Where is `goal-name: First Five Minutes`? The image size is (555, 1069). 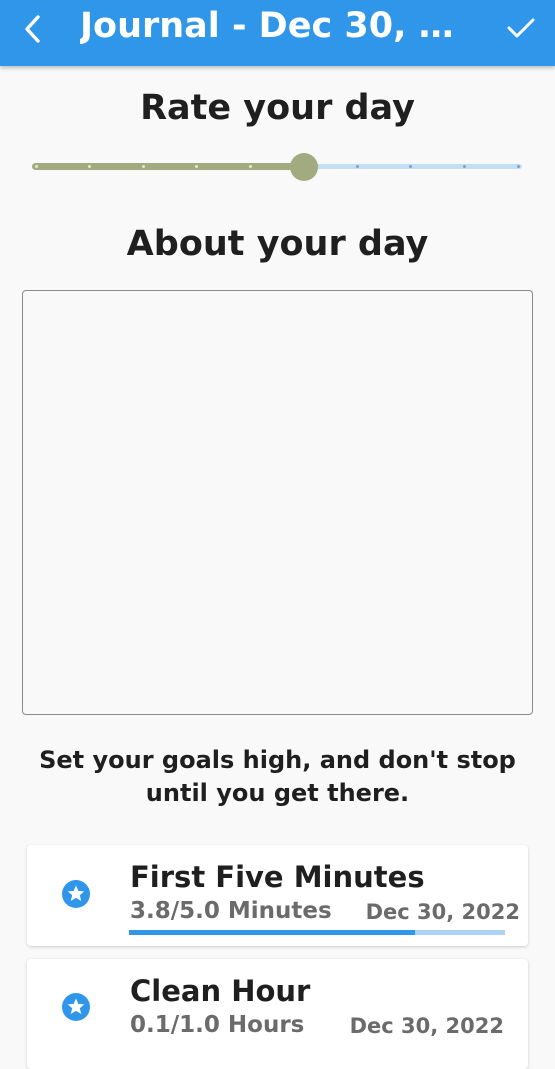 goal-name: First Five Minutes is located at coordinates (277, 877).